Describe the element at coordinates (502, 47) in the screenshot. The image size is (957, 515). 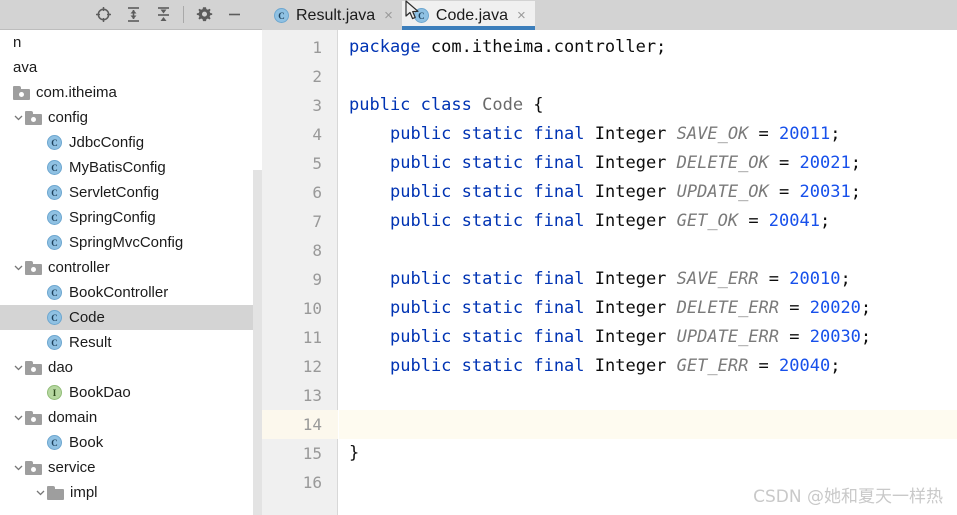
I see `code-line: package com.itheima.controller;` at that location.